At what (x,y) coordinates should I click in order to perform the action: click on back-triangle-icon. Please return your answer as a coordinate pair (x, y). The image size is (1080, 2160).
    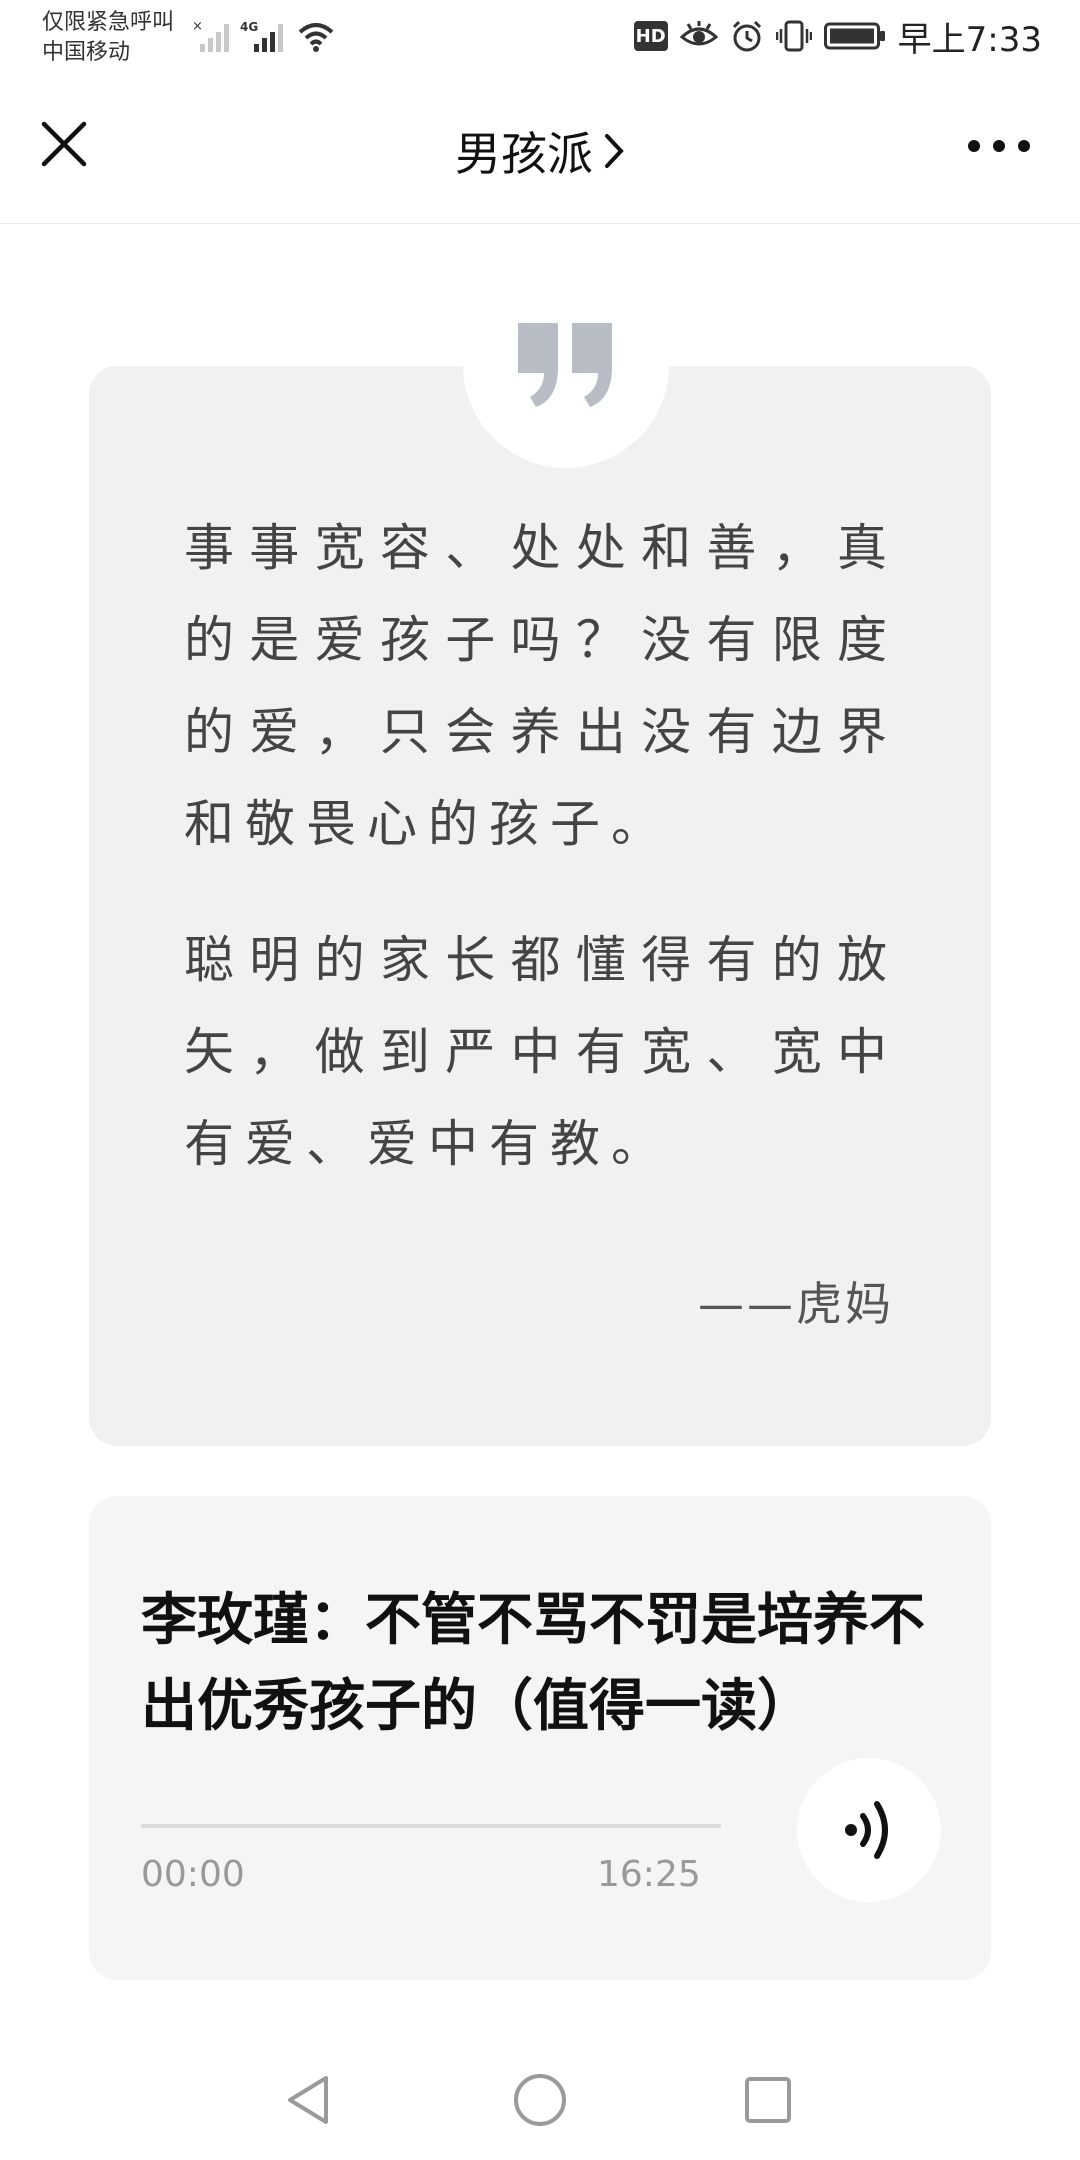
    Looking at the image, I should click on (308, 2100).